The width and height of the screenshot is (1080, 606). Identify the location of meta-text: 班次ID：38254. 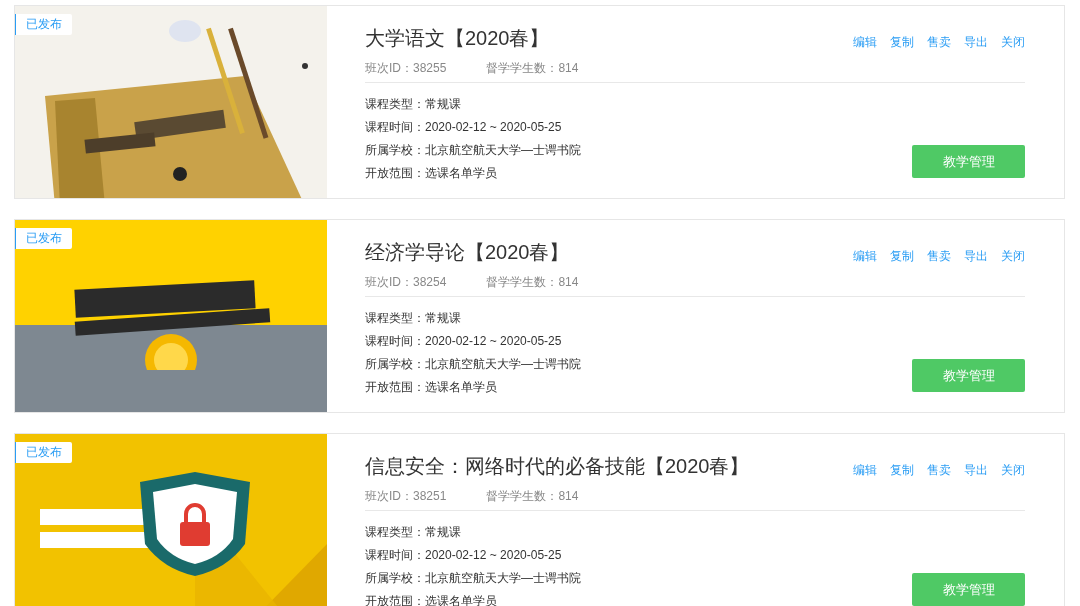
(406, 282).